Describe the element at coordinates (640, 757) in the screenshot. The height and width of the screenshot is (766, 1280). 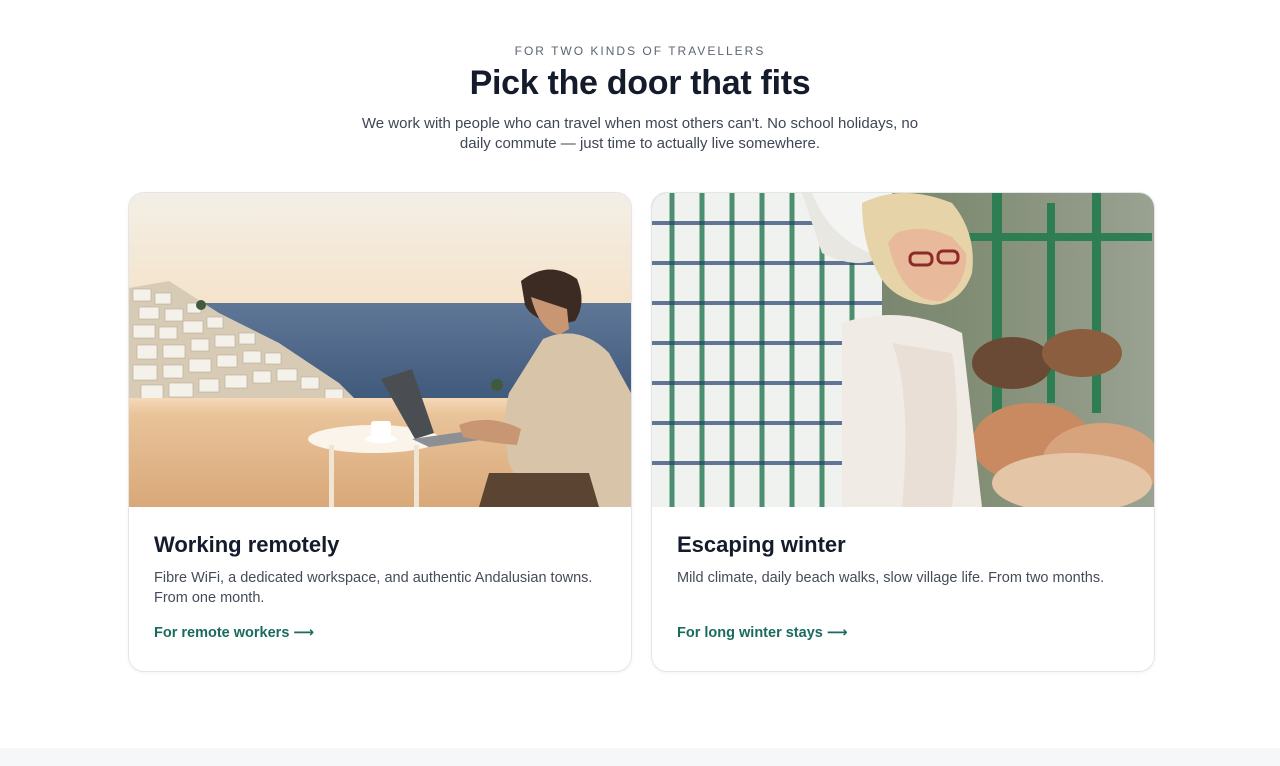
I see `next-section-band` at that location.